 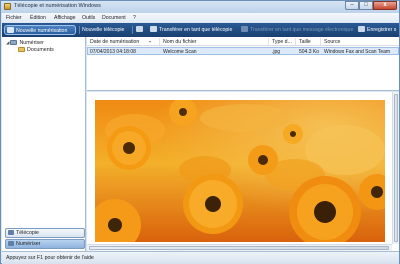 I want to click on status-text: Appuyez sur F1 pour obtenir de l'aide, so click(x=50, y=258).